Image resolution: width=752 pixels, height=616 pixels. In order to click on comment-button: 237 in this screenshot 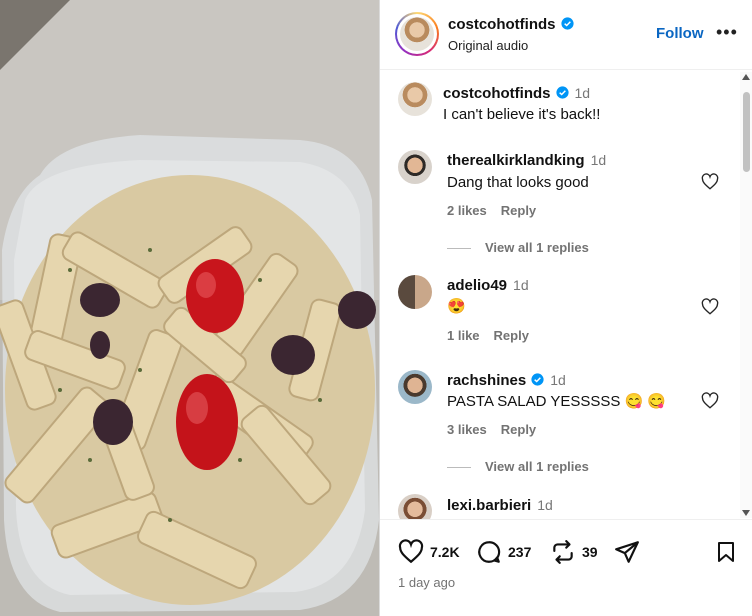, I will do `click(503, 552)`.